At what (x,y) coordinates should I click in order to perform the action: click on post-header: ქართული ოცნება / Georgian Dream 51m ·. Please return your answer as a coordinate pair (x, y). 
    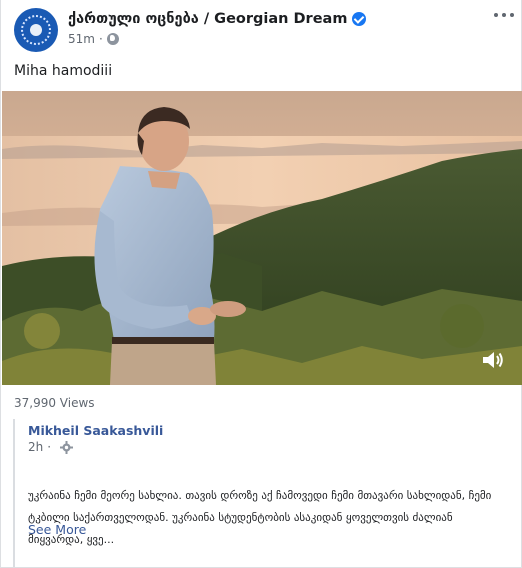
    Looking at the image, I should click on (264, 30).